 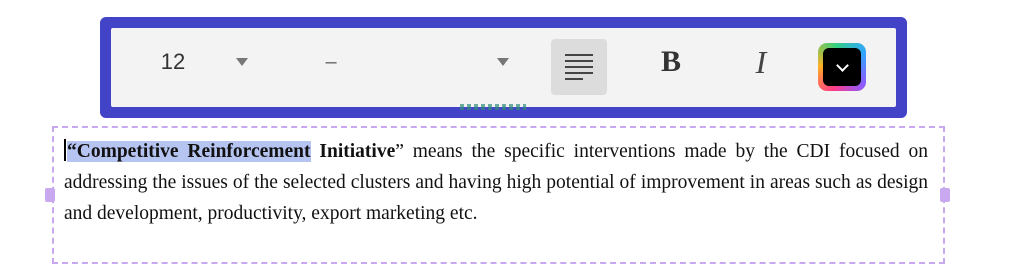 What do you see at coordinates (65, 150) in the screenshot?
I see `text-cursor` at bounding box center [65, 150].